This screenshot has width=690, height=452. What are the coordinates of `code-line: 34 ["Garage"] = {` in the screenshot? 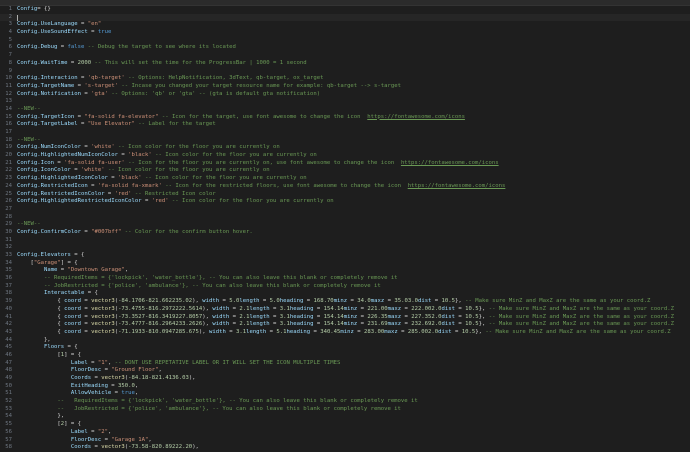 It's located at (345, 264).